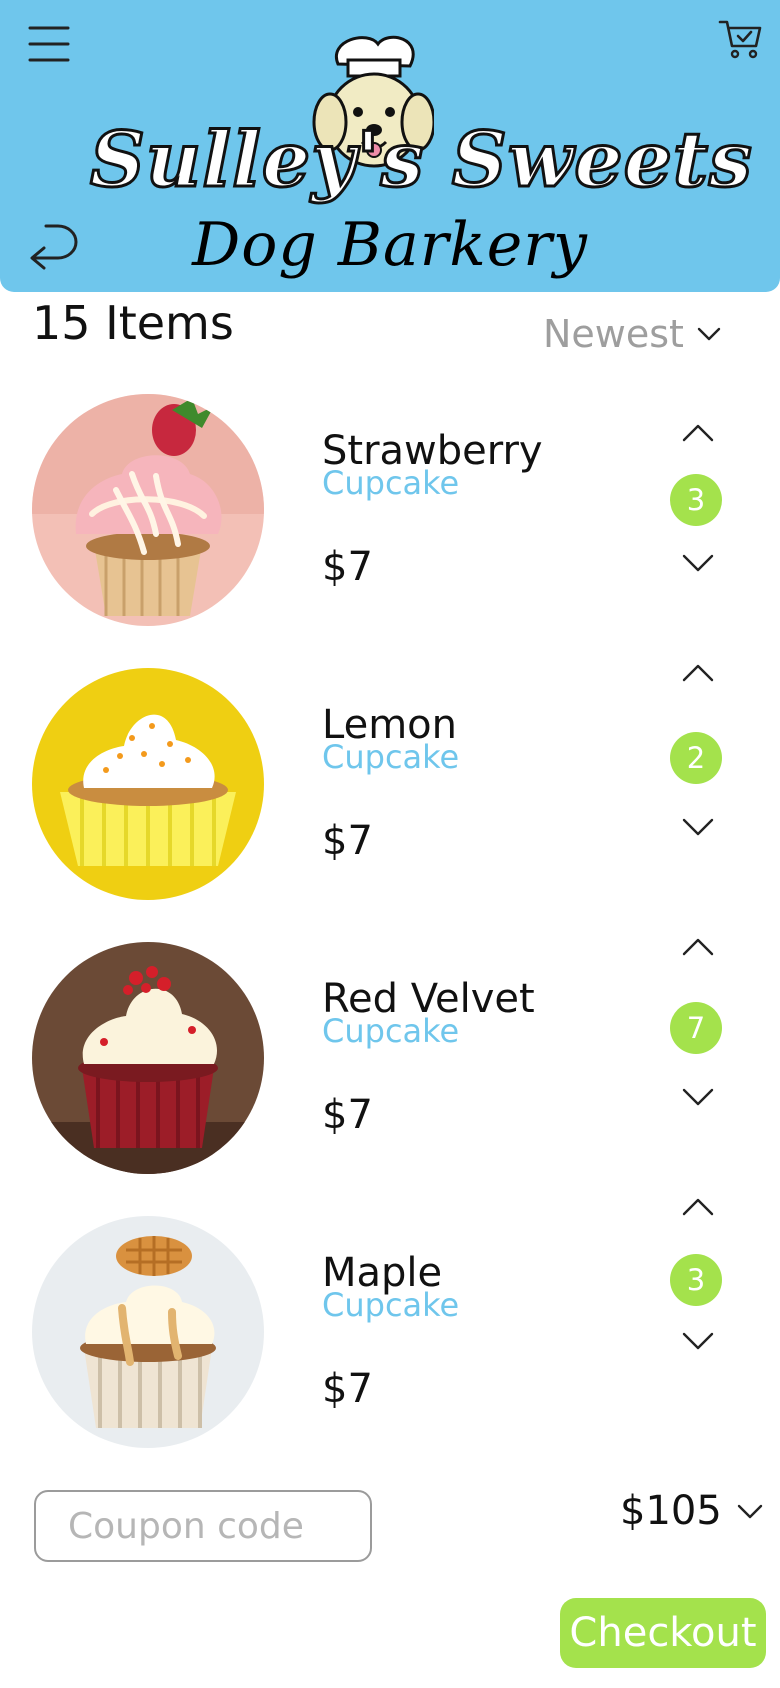 This screenshot has width=780, height=1688. I want to click on order-total-dropdown: $105, so click(692, 1511).